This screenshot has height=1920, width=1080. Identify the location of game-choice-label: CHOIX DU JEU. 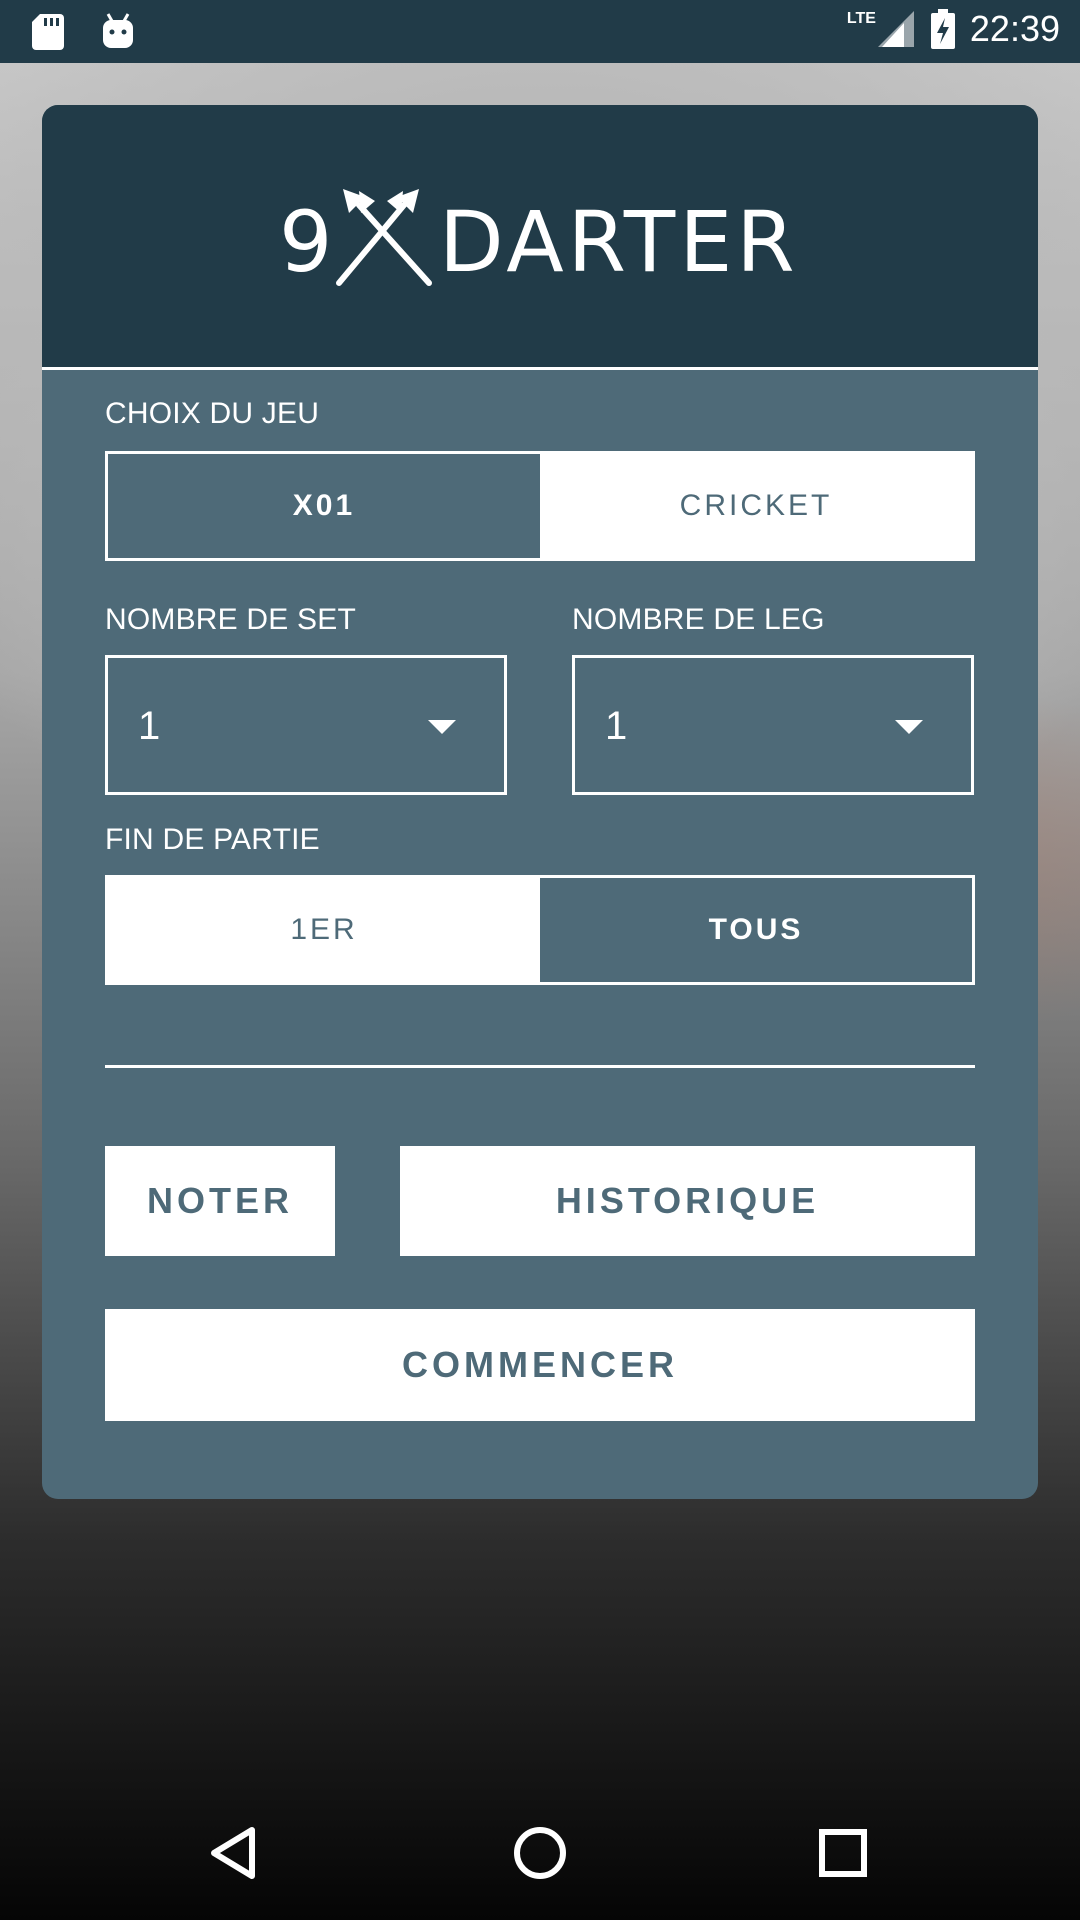
(212, 413).